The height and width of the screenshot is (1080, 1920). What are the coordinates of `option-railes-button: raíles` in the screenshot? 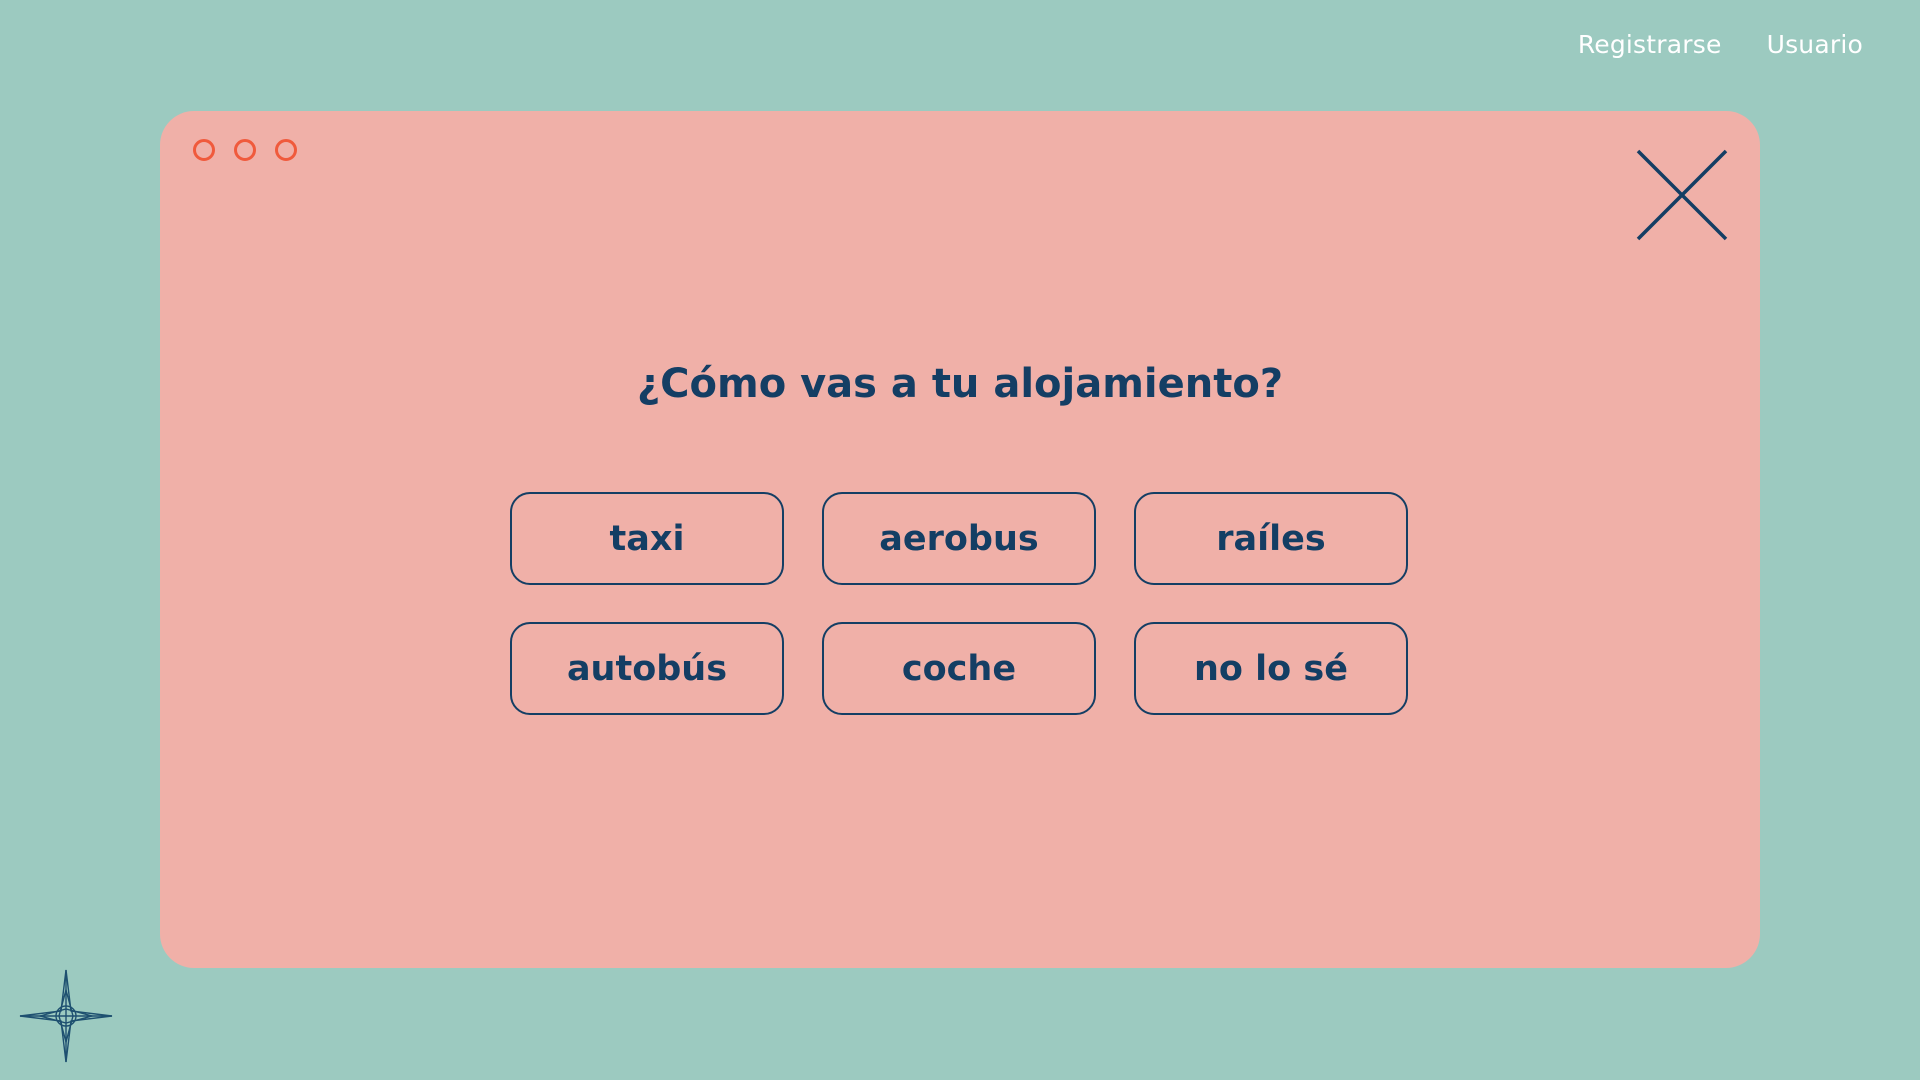 It's located at (1271, 538).